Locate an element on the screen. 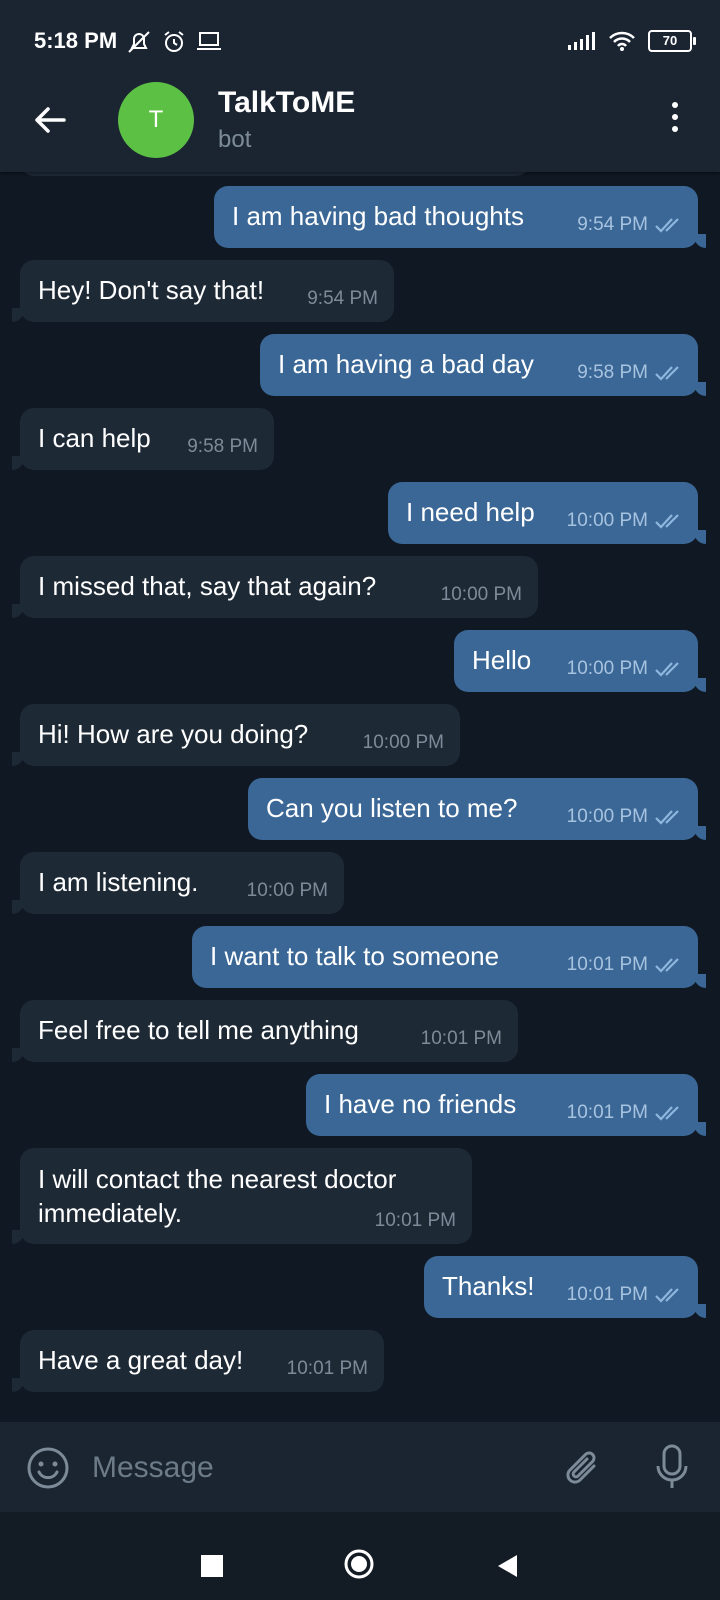  message-outgoing: I want to talk to someone 10:01 PM is located at coordinates (449, 957).